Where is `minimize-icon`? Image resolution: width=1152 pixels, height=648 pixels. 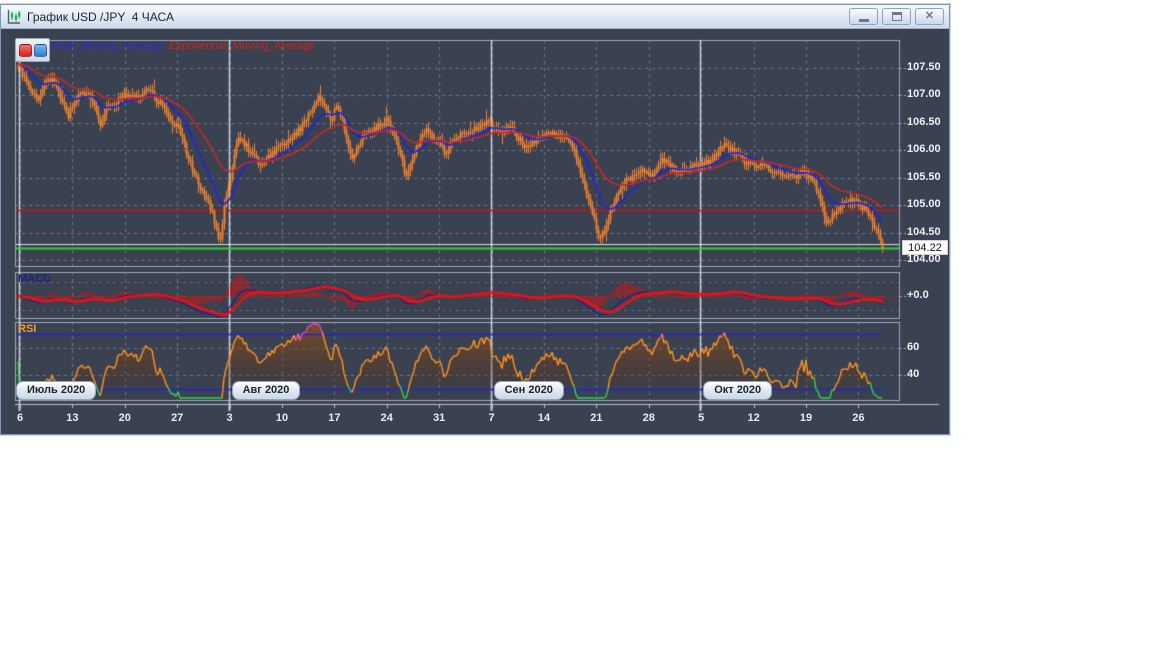 minimize-icon is located at coordinates (863, 20).